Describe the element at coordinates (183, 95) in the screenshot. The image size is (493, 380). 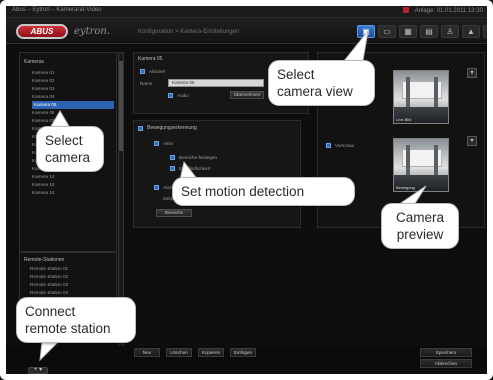
I see `audio-label: Audio` at that location.